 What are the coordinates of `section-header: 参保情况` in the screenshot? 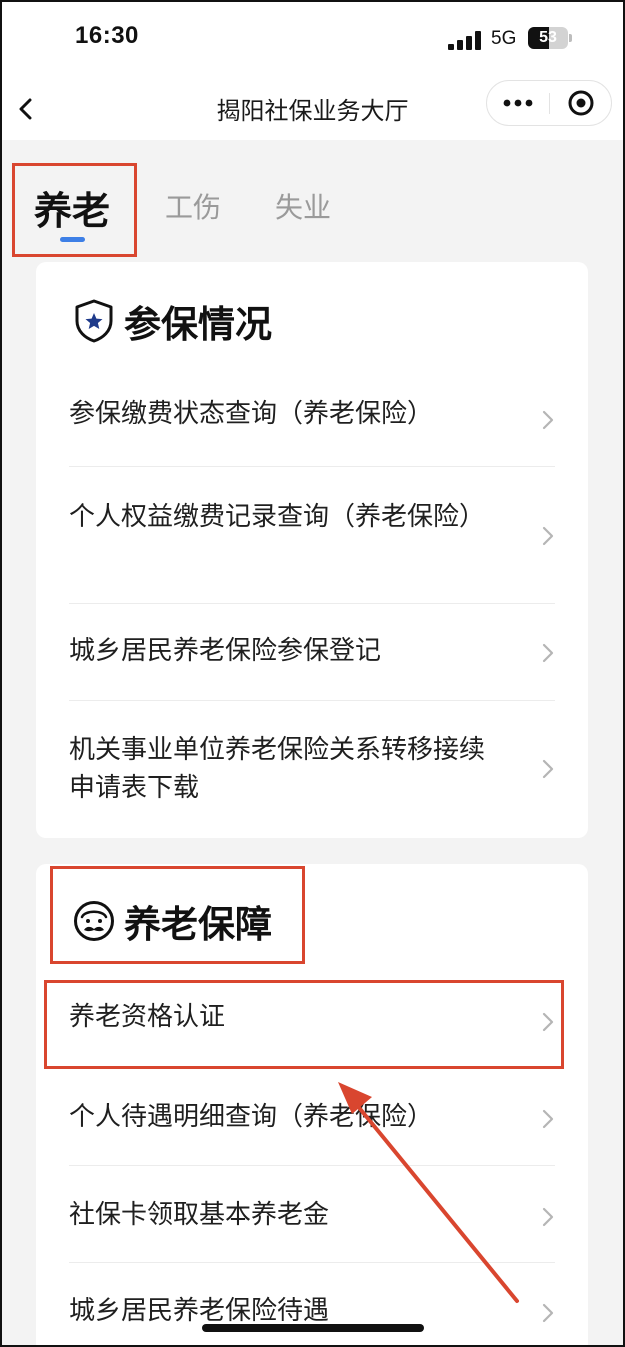 It's located at (172, 321).